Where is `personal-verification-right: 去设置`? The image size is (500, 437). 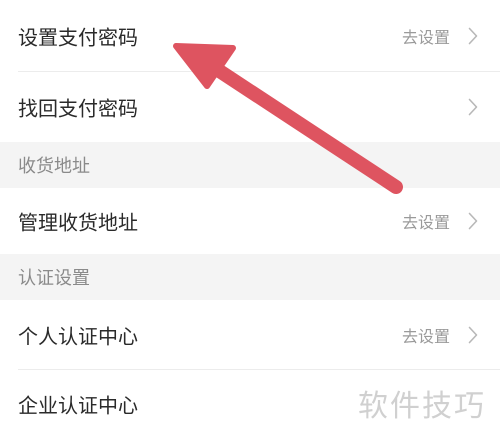 personal-verification-right: 去设置 is located at coordinates (440, 335).